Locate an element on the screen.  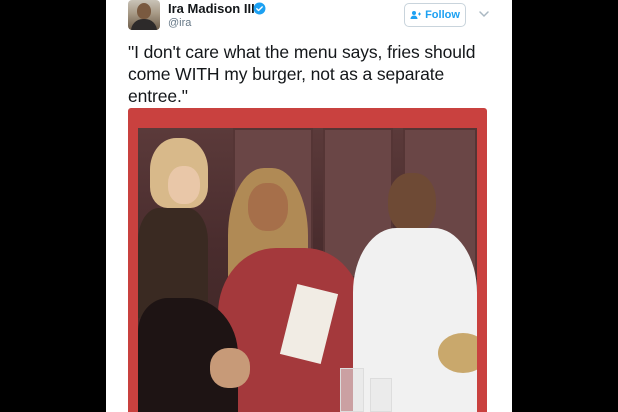
add-user-icon is located at coordinates (416, 15).